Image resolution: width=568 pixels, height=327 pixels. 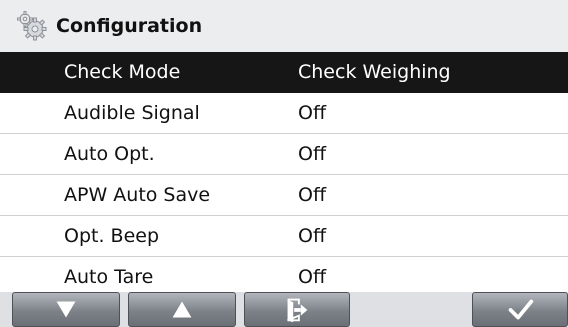 I want to click on arrow-up-icon, so click(x=182, y=309).